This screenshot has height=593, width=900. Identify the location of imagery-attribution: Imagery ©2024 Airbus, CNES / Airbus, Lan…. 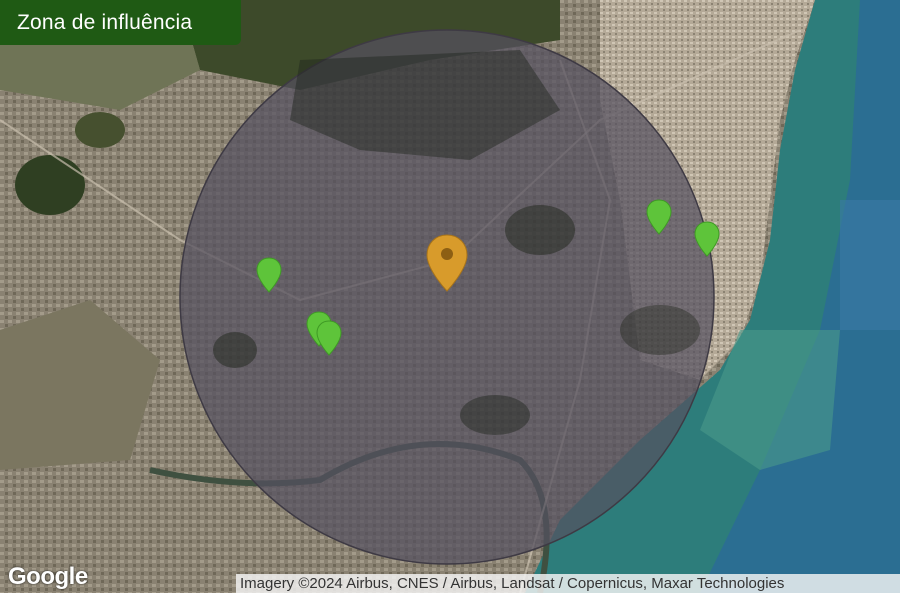
(568, 583).